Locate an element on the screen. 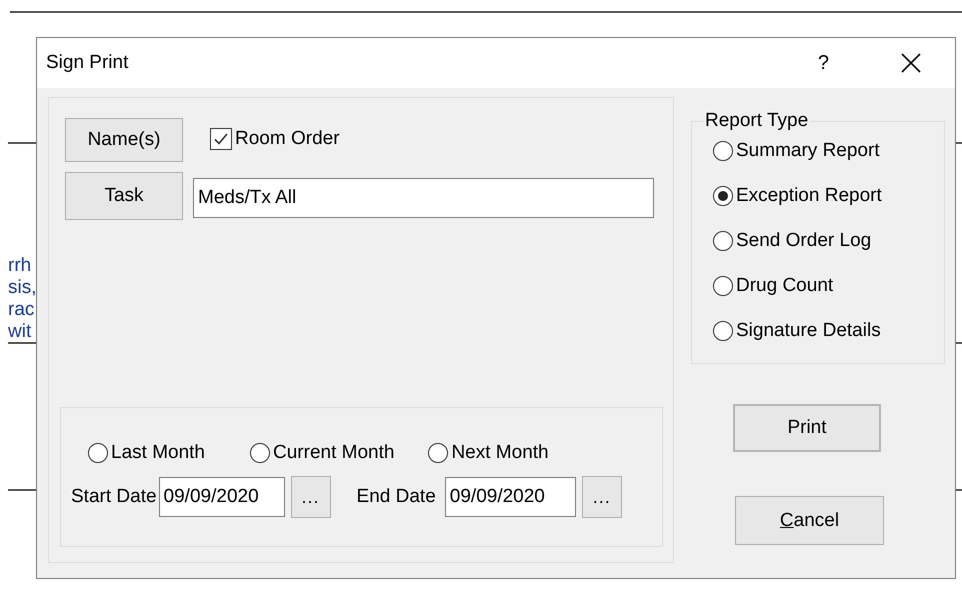 The width and height of the screenshot is (962, 593). radio-button: Last Month is located at coordinates (146, 453).